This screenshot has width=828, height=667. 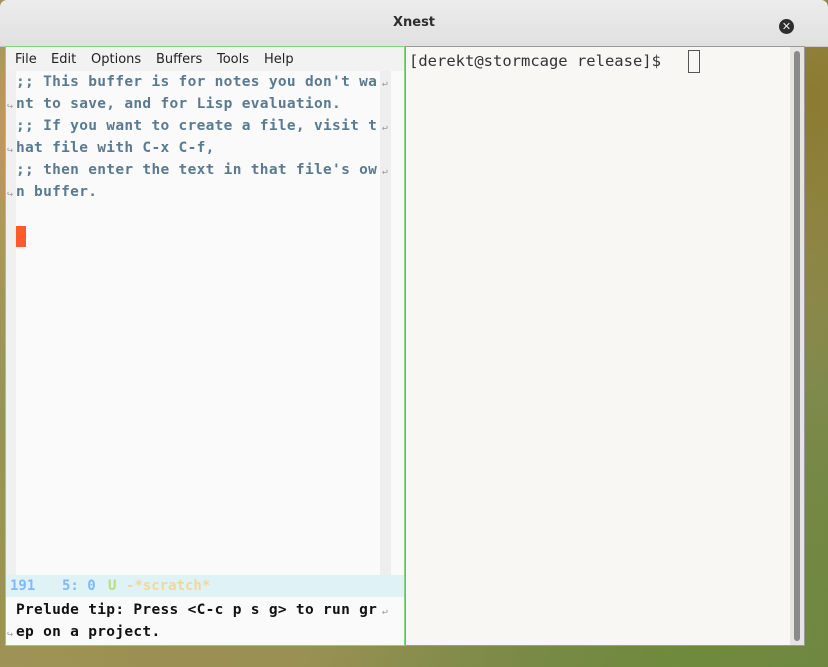 What do you see at coordinates (197, 82) in the screenshot?
I see `buffer-line-1: ;; This buffer is for notes you don't wa` at bounding box center [197, 82].